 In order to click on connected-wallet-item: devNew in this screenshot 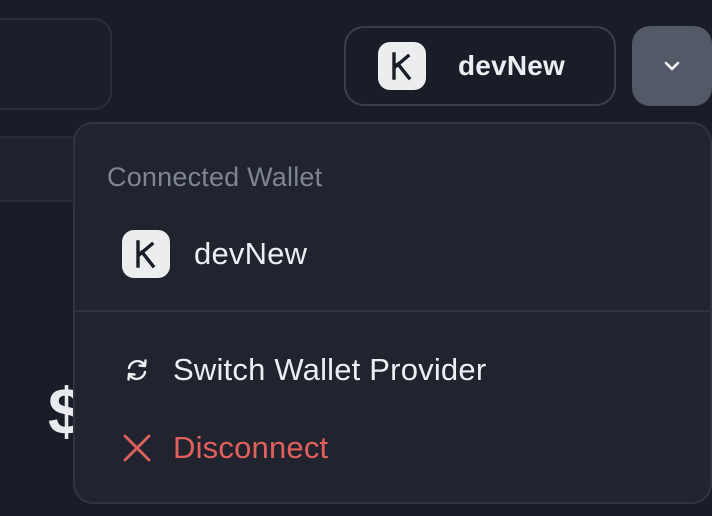, I will do `click(214, 254)`.